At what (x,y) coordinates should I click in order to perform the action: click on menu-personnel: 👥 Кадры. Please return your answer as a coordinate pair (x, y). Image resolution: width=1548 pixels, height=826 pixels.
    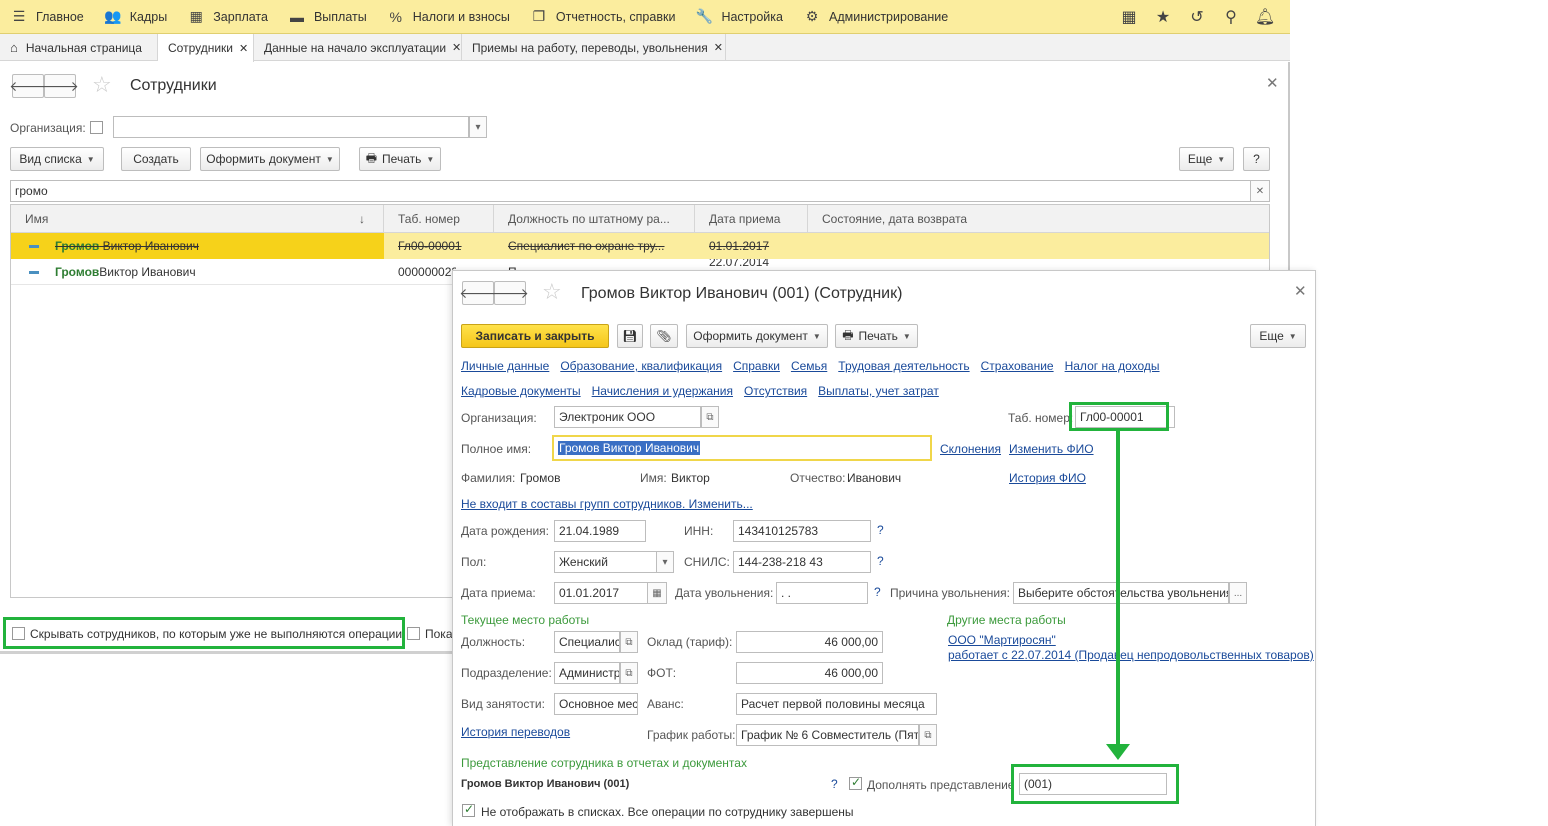
    Looking at the image, I should click on (135, 17).